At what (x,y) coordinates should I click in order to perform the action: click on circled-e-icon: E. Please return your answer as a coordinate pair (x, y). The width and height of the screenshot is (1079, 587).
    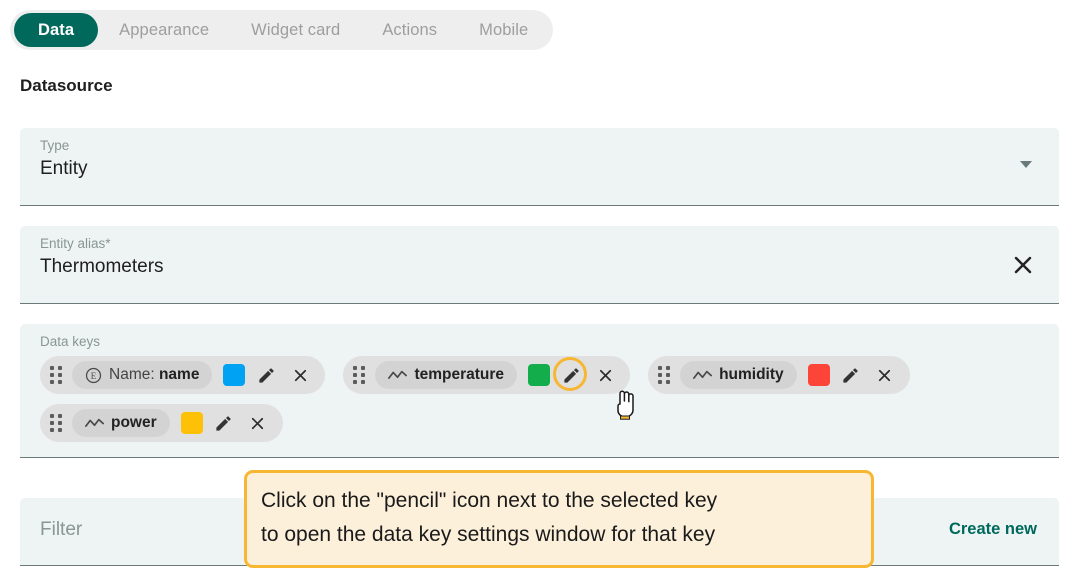
    Looking at the image, I should click on (93, 375).